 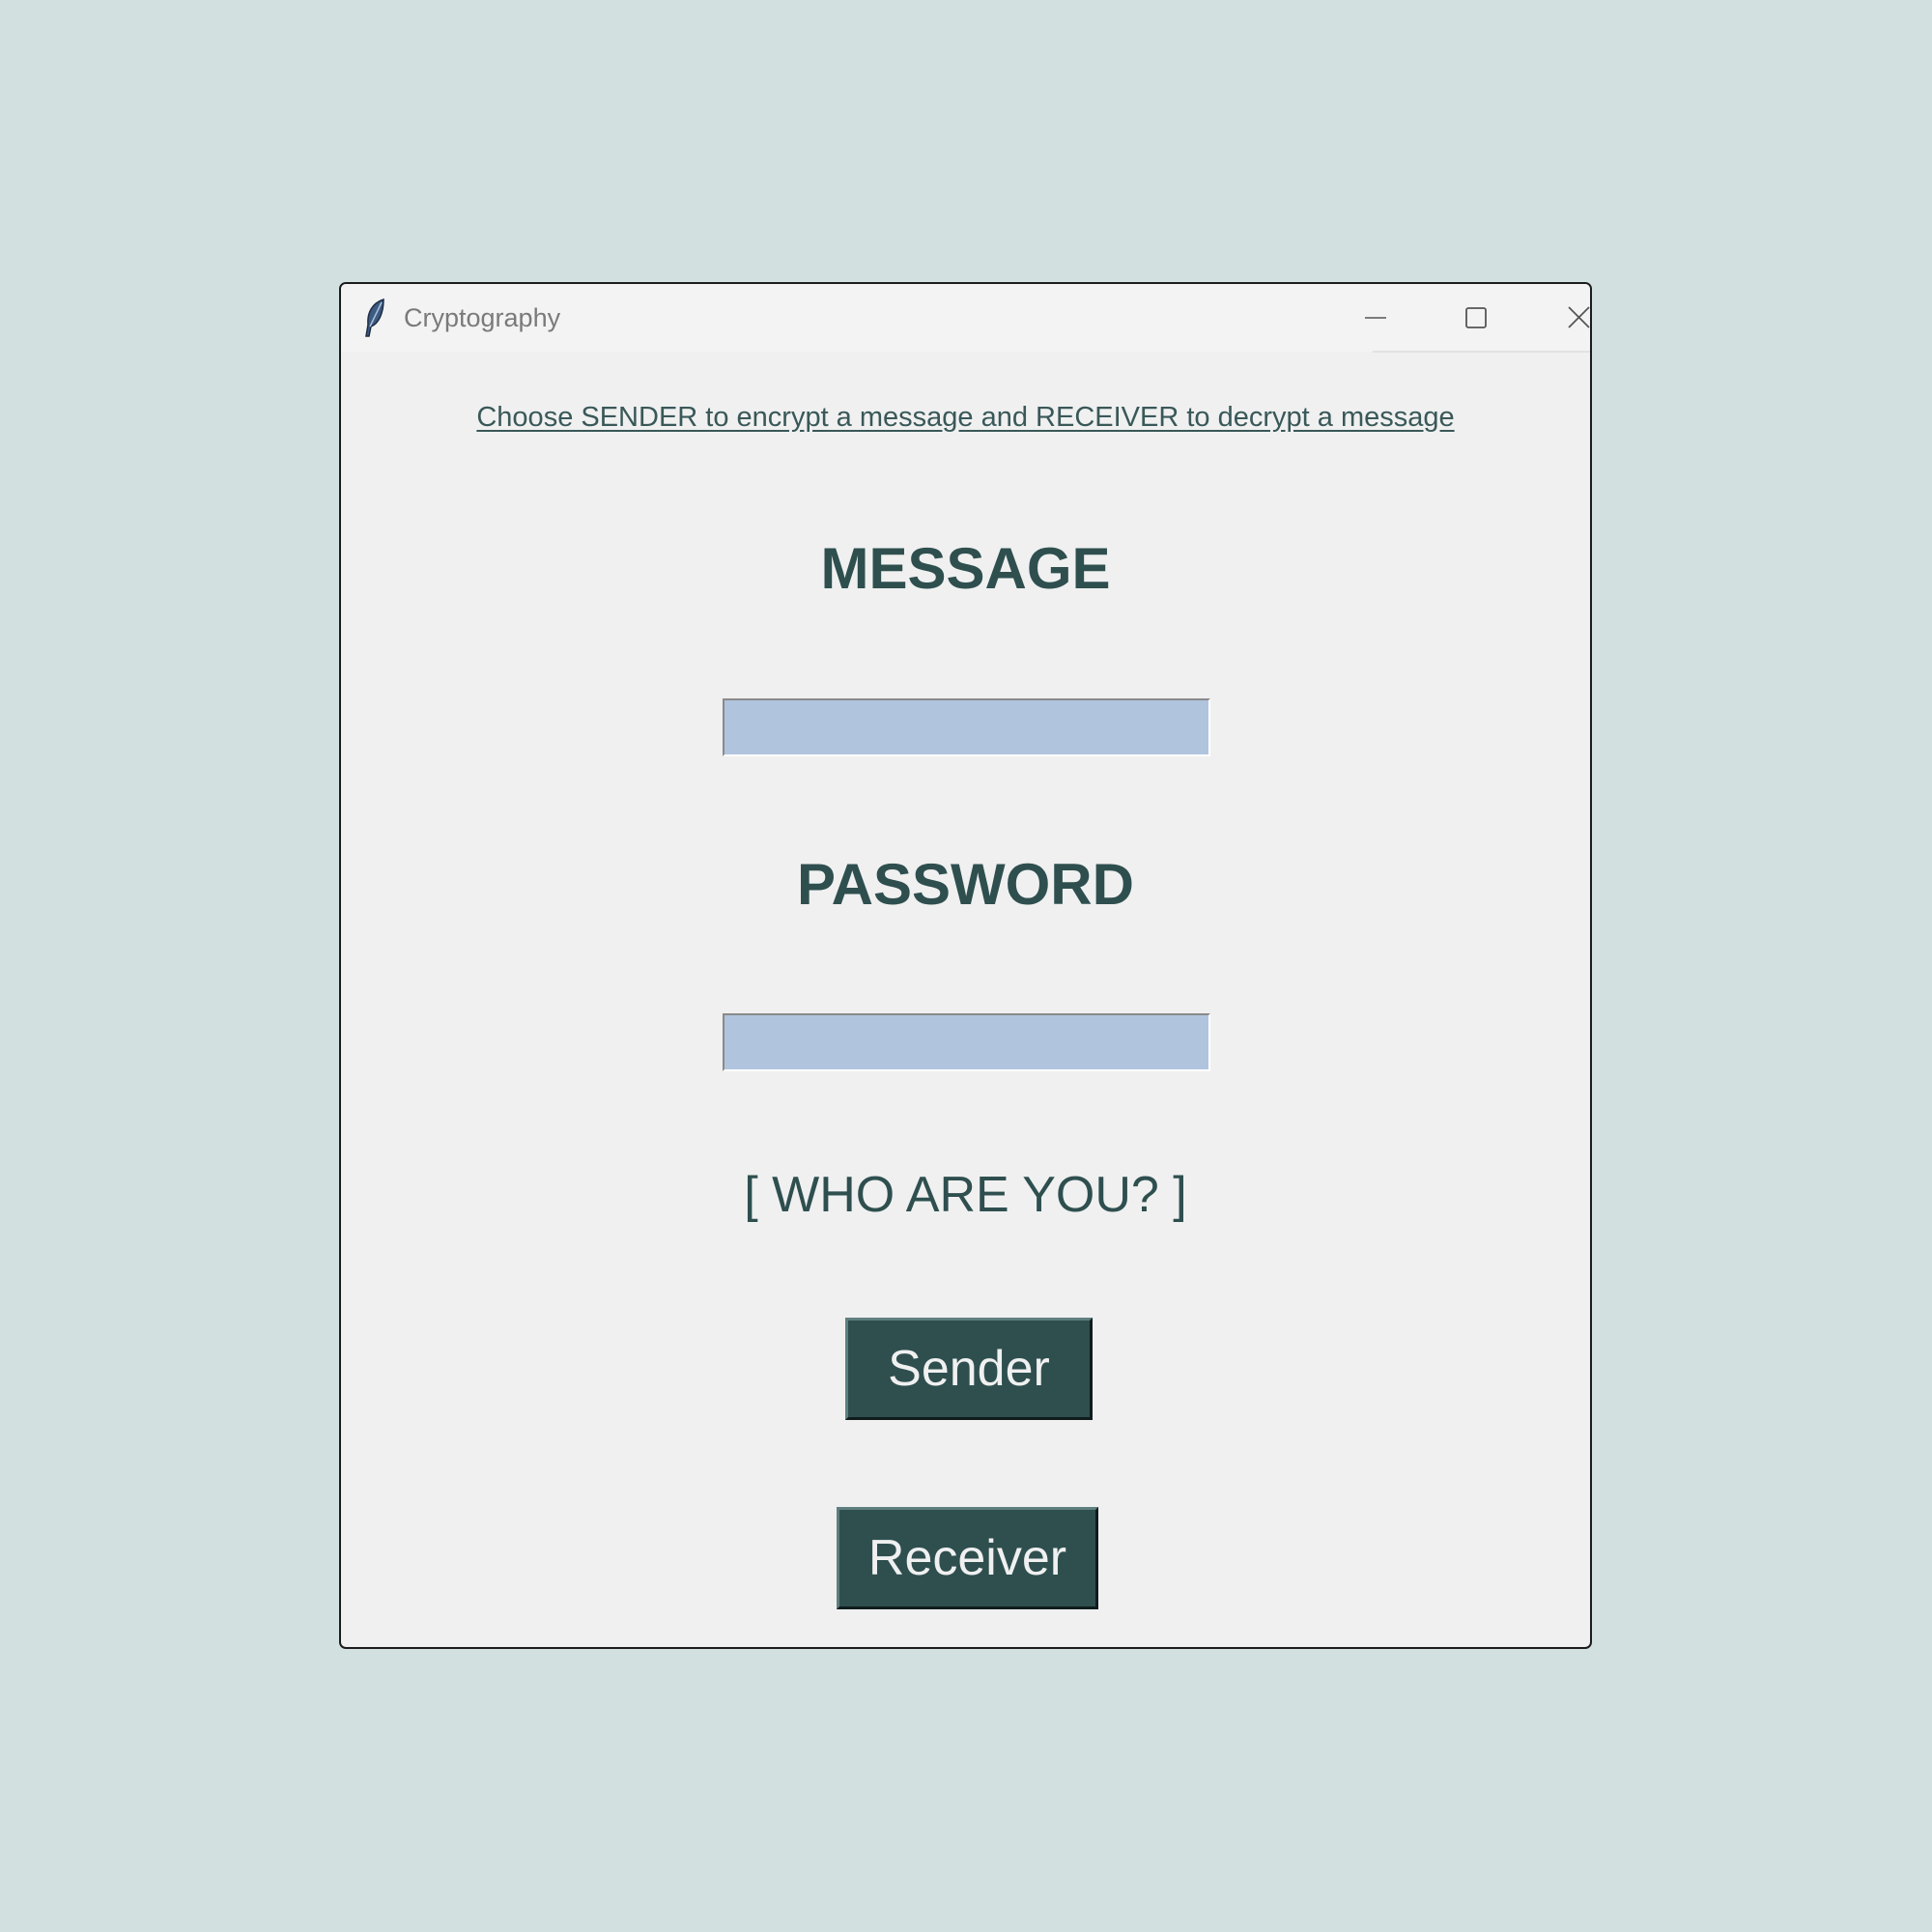 I want to click on title-bar: Cryptography, so click(x=965, y=318).